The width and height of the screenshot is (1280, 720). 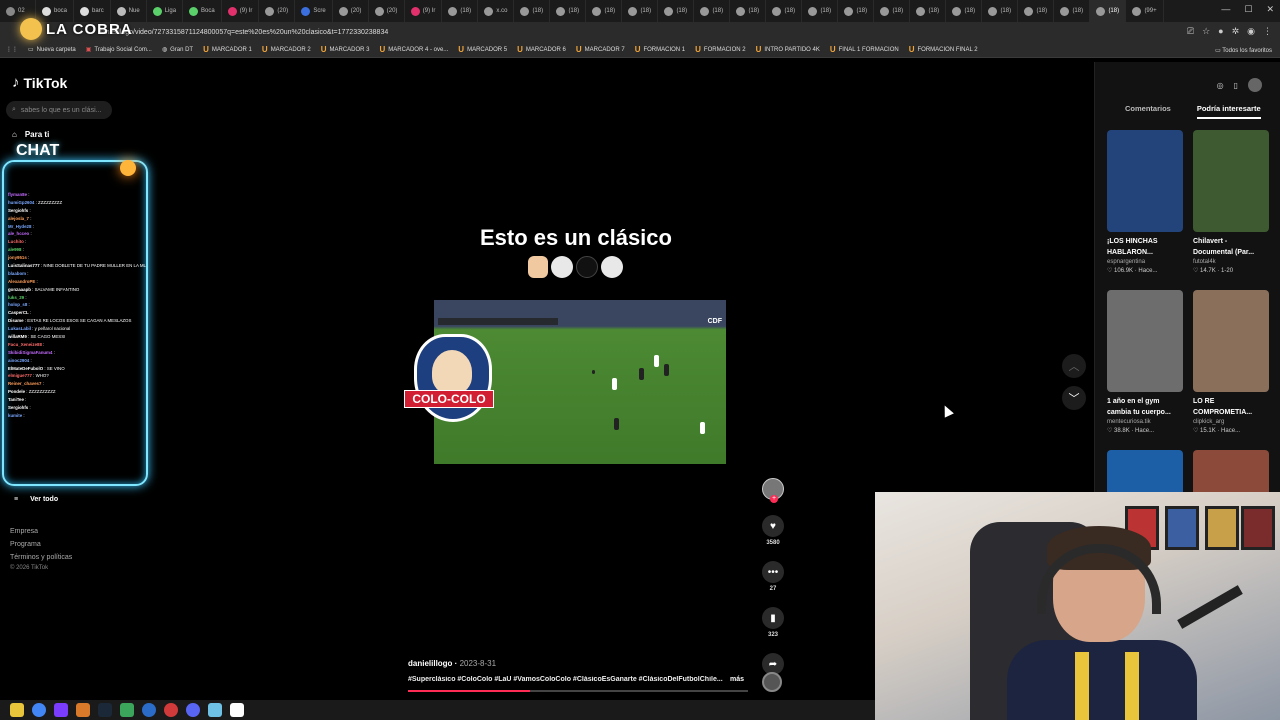 What do you see at coordinates (1243, 50) in the screenshot?
I see `all-bookmarks: ▭ Todos los favoritos` at bounding box center [1243, 50].